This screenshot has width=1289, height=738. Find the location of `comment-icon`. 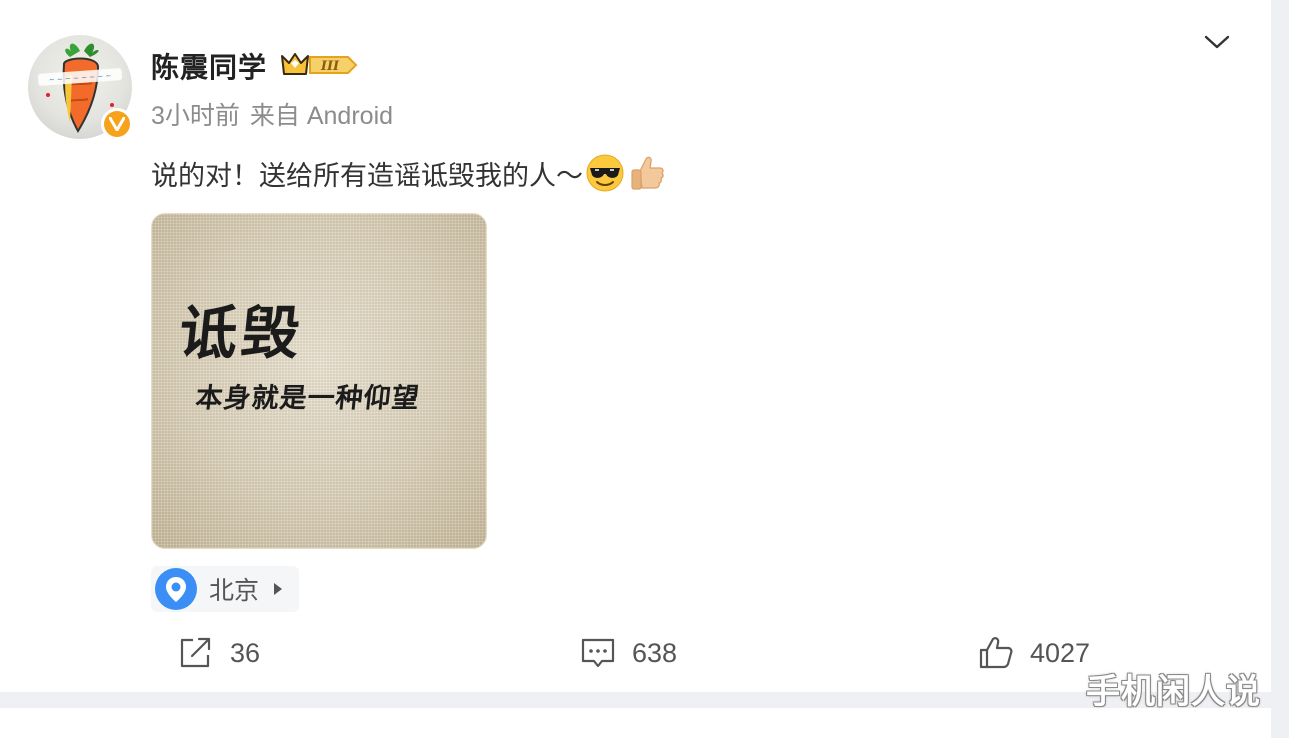

comment-icon is located at coordinates (598, 653).